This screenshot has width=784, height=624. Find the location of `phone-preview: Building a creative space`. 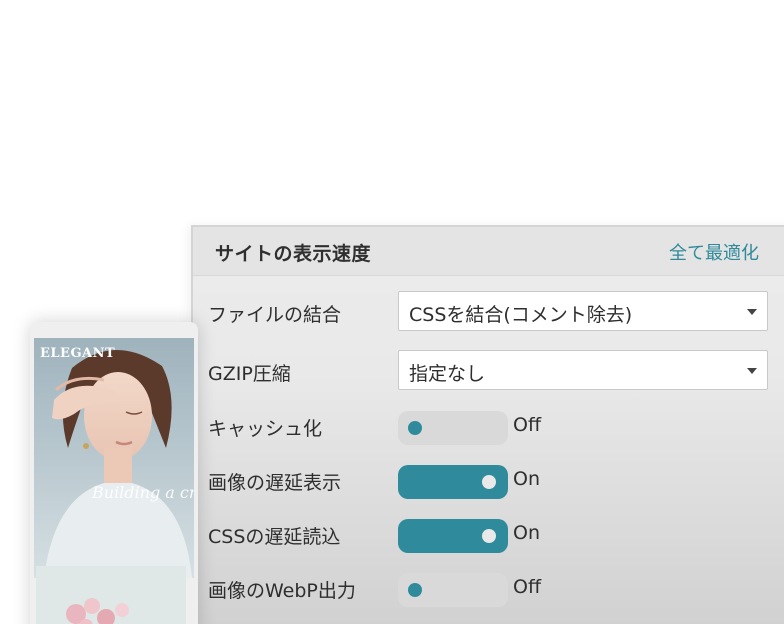

phone-preview: Building a creative space is located at coordinates (114, 473).